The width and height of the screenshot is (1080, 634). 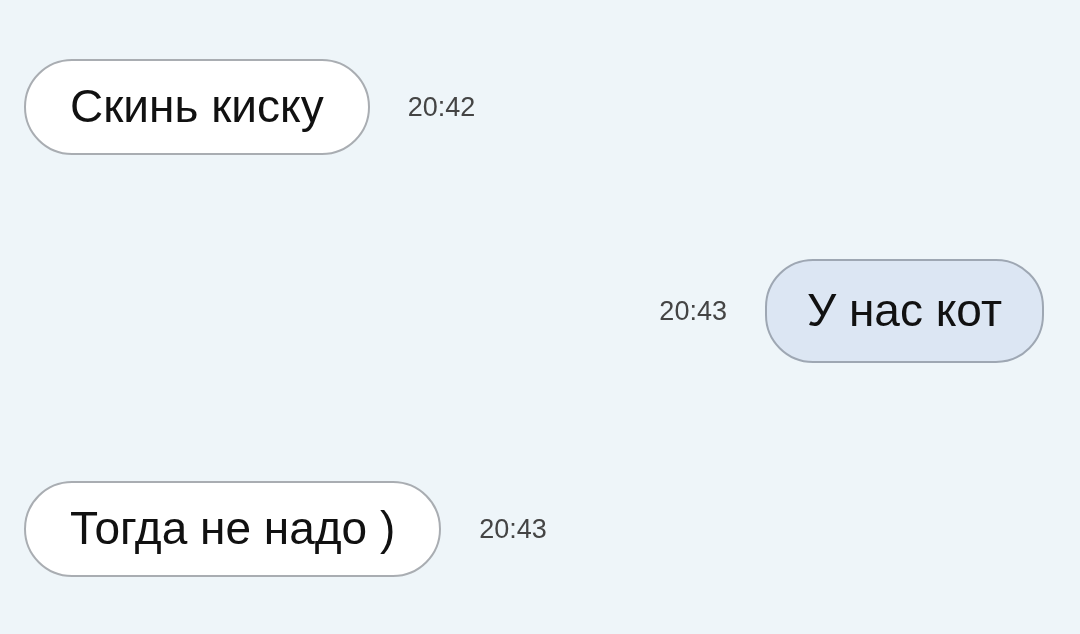 I want to click on message-bubble: У нас кот, so click(x=904, y=311).